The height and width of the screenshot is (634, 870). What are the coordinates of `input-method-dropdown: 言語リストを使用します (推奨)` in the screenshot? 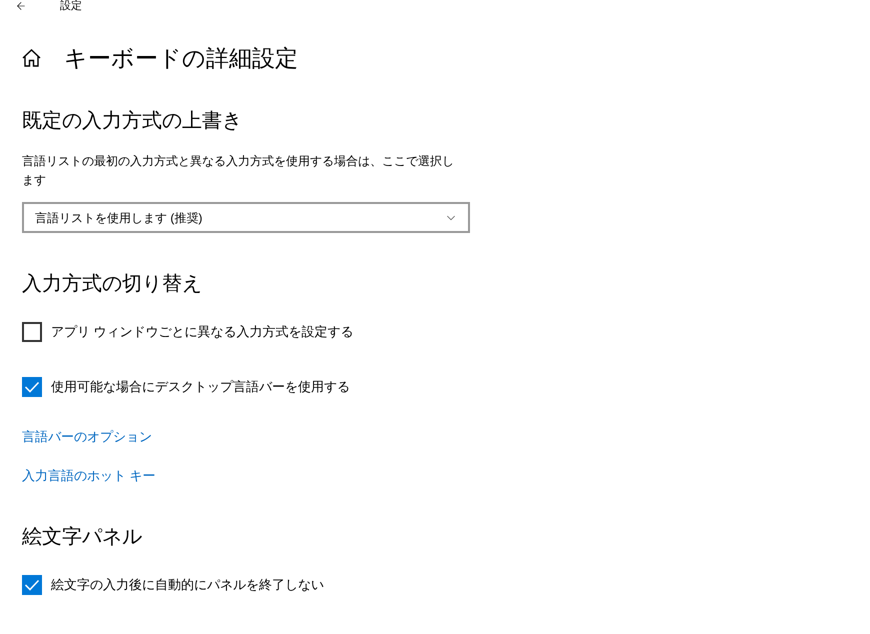 It's located at (246, 217).